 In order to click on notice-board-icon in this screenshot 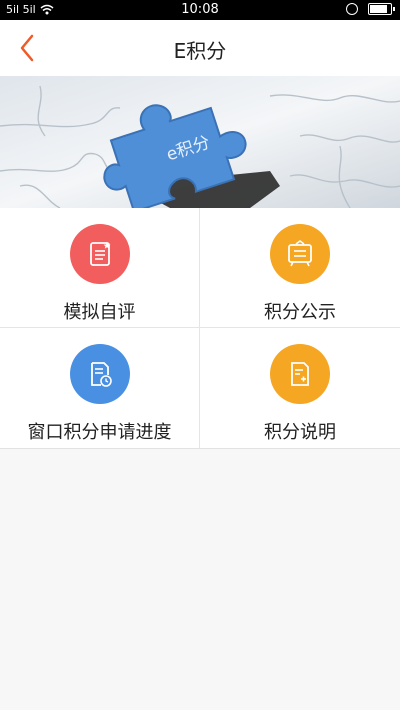, I will do `click(300, 254)`.